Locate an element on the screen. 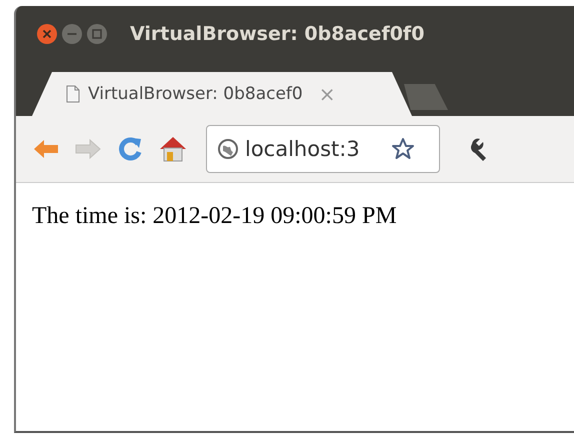 The image size is (574, 435). reload-icon is located at coordinates (130, 149).